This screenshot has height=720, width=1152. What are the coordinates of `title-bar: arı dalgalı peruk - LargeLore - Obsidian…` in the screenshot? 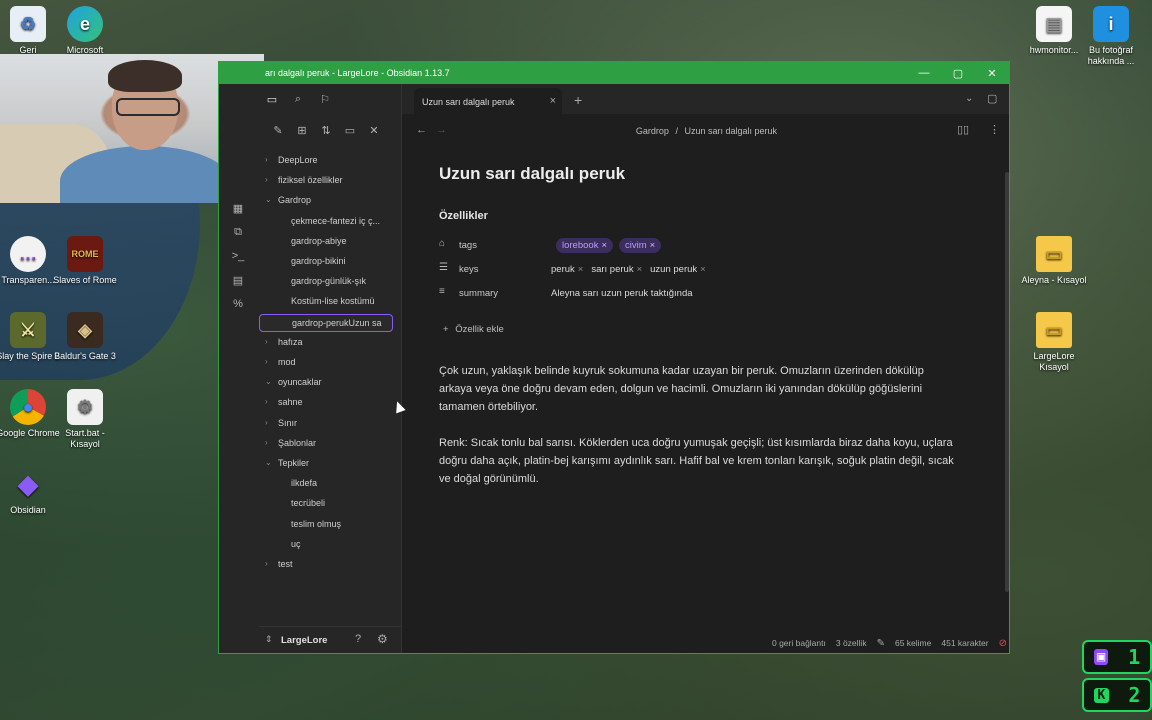 It's located at (614, 73).